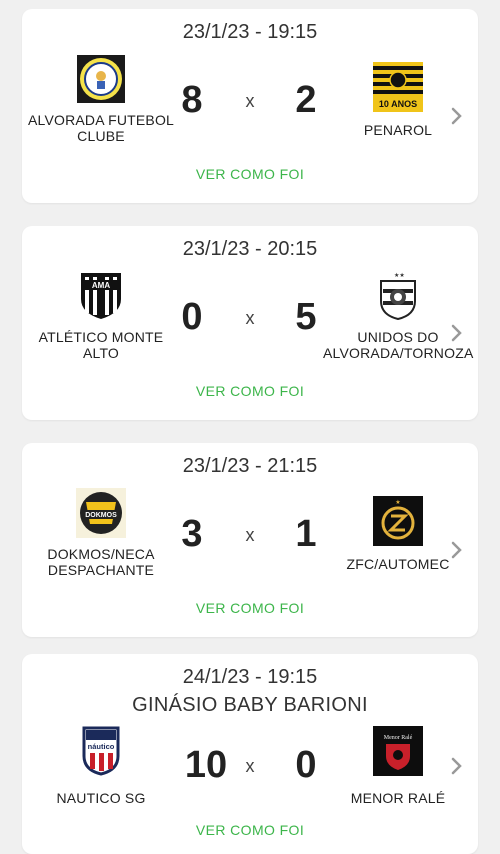 This screenshot has height=854, width=500. I want to click on atletico-shield-logo: AMA, so click(101, 296).